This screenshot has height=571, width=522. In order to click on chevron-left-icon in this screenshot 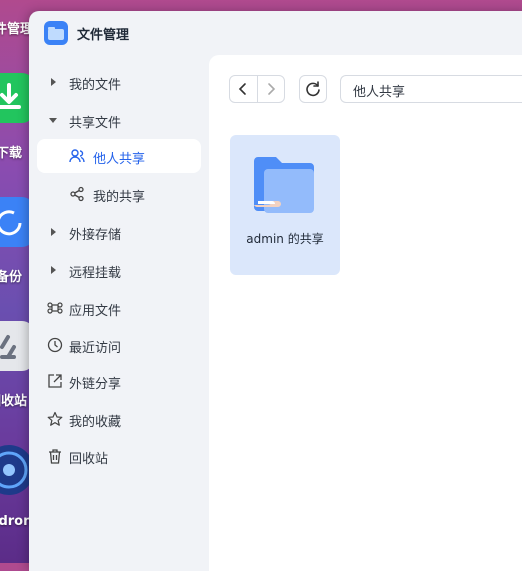, I will do `click(242, 89)`.